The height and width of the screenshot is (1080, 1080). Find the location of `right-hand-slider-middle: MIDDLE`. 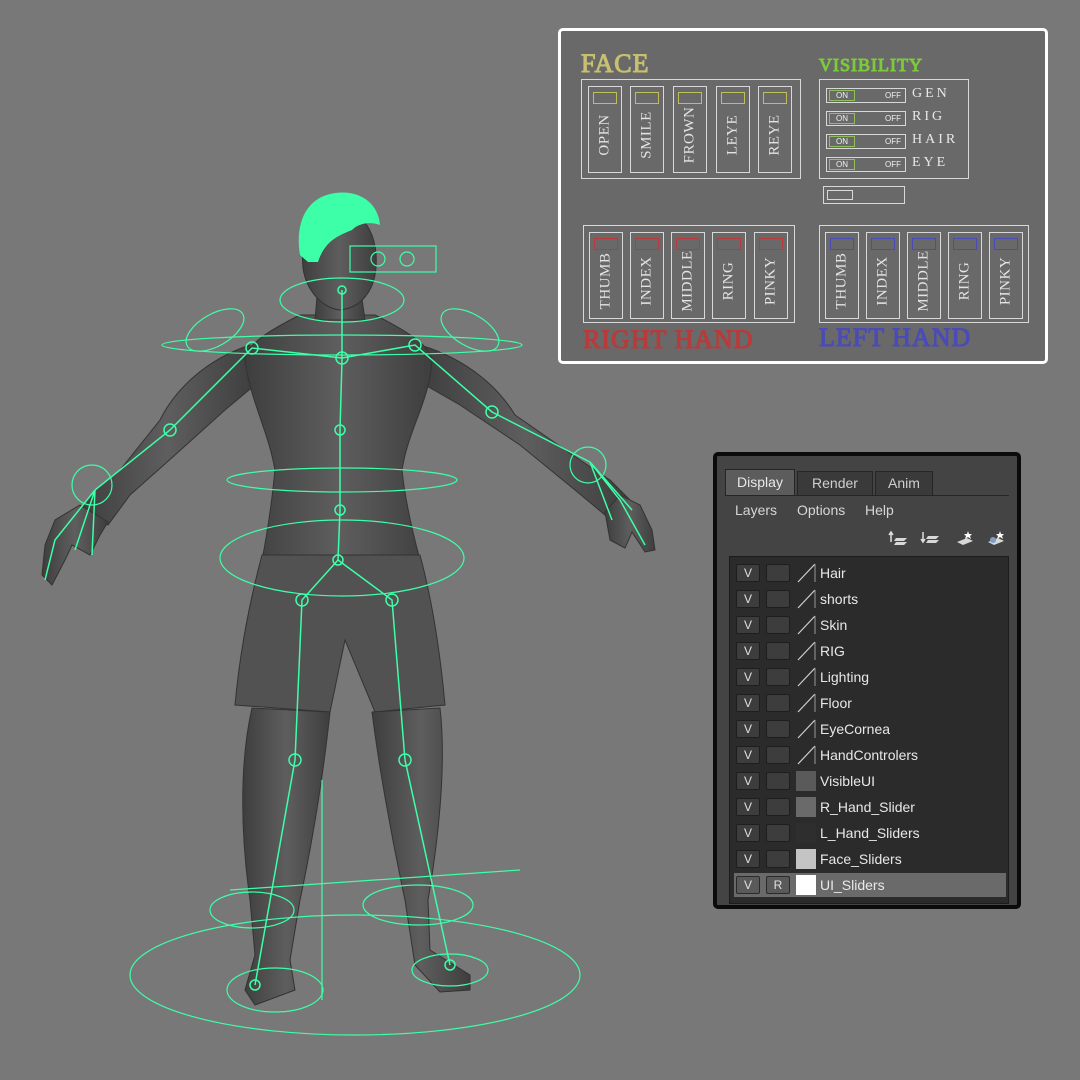

right-hand-slider-middle: MIDDLE is located at coordinates (688, 275).